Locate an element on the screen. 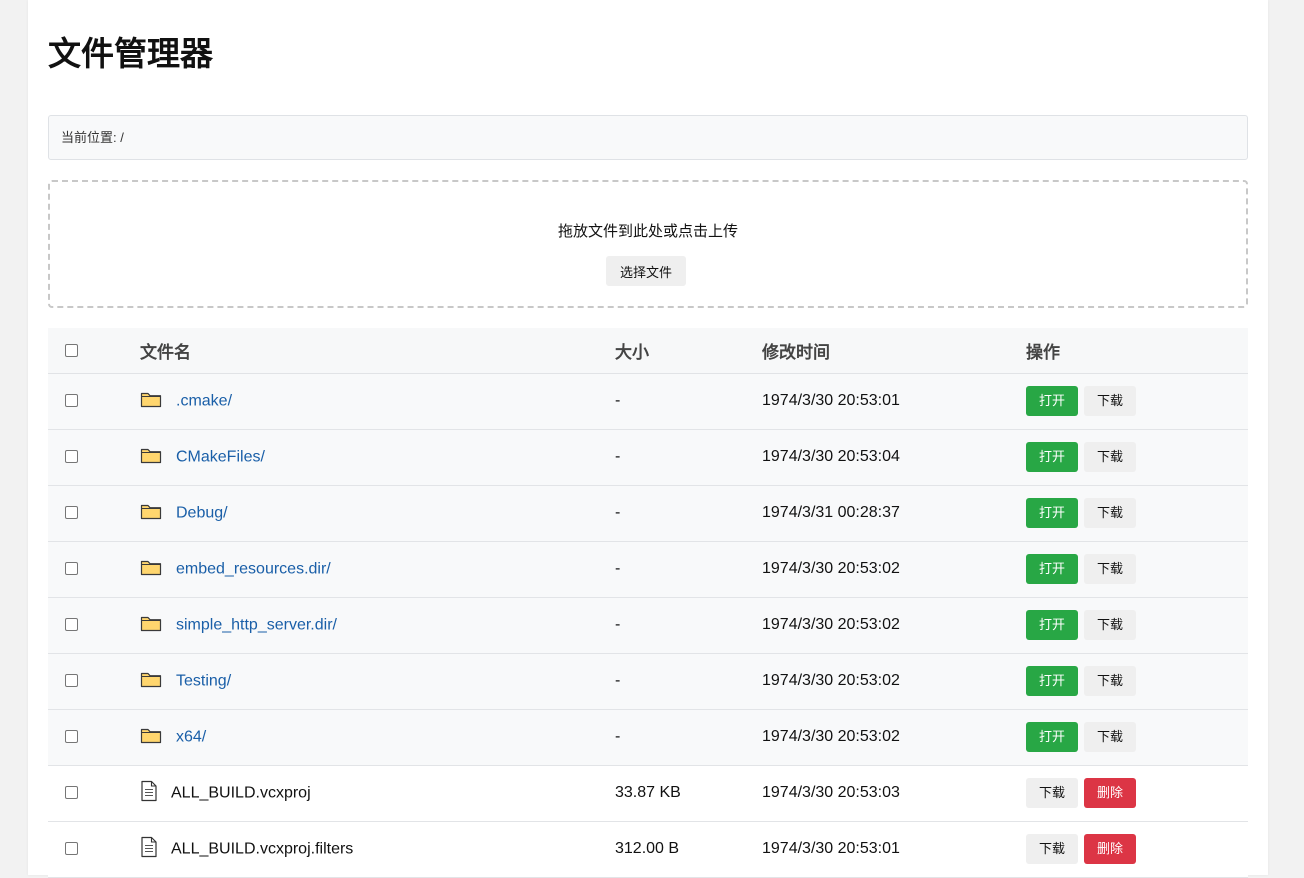  file-name: ALL_BUILD.vcxproj is located at coordinates (241, 793).